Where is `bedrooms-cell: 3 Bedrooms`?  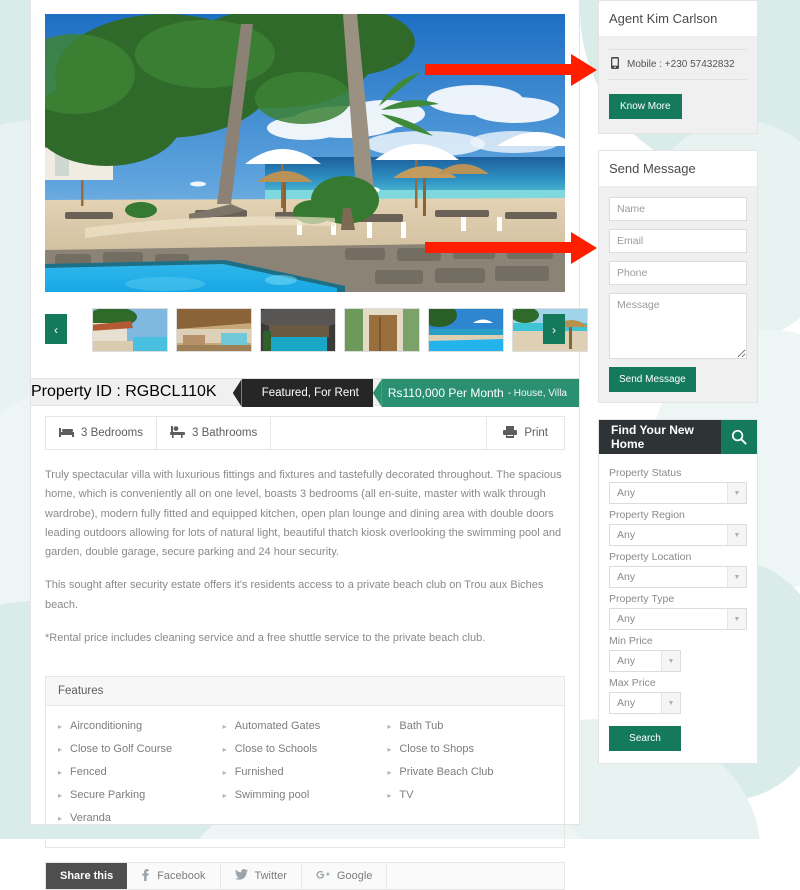 bedrooms-cell: 3 Bedrooms is located at coordinates (101, 433).